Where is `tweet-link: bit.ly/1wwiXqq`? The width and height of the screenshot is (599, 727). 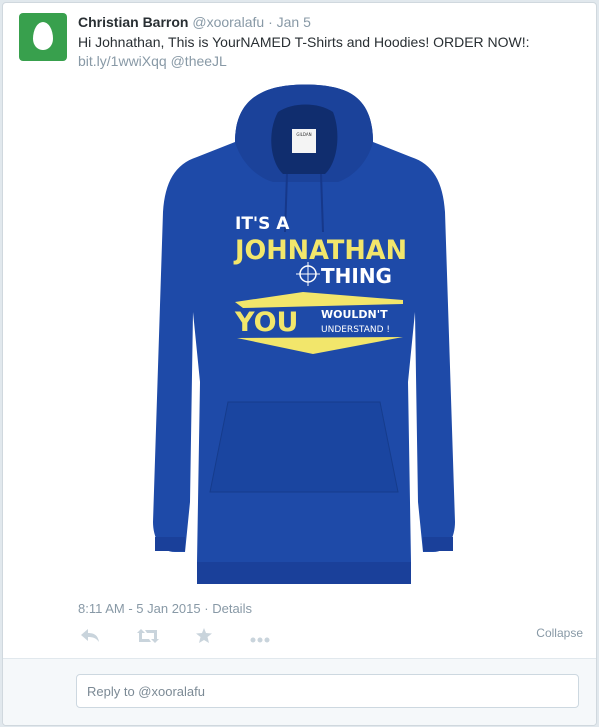 tweet-link: bit.ly/1wwiXqq is located at coordinates (122, 61).